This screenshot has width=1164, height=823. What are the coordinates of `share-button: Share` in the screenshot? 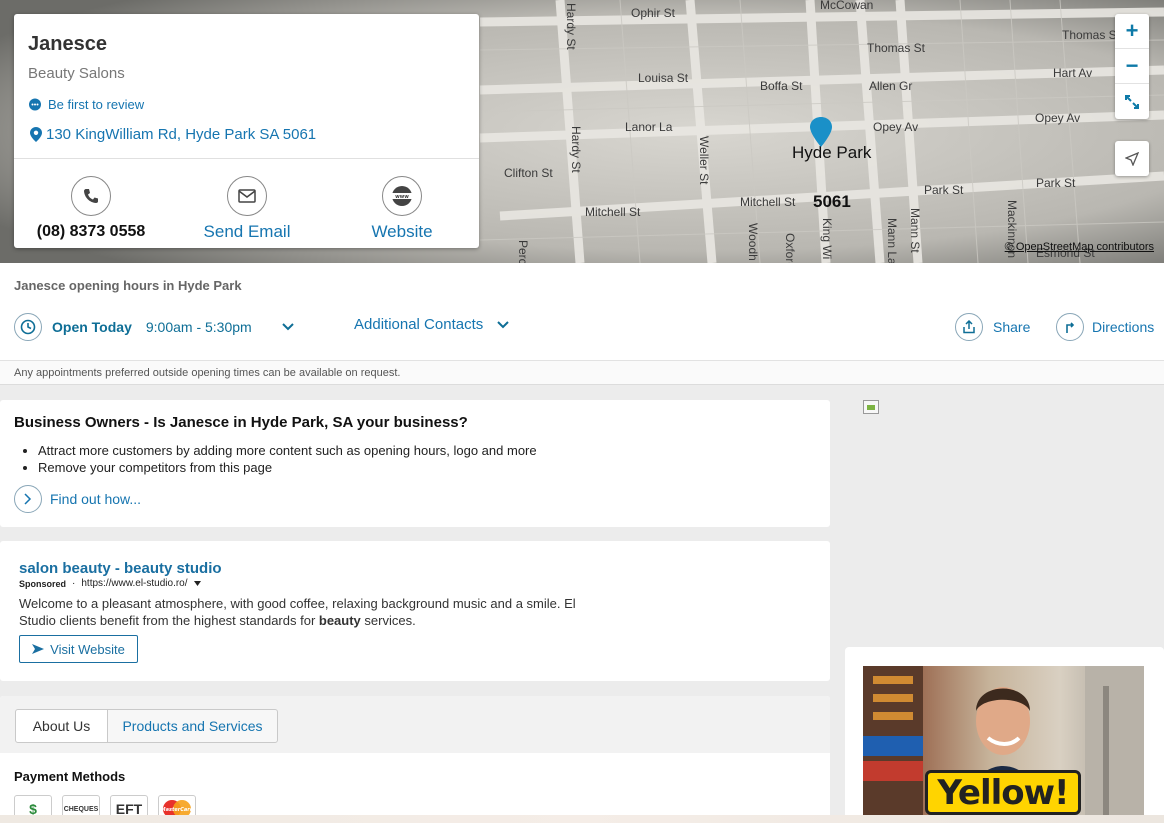 It's located at (992, 327).